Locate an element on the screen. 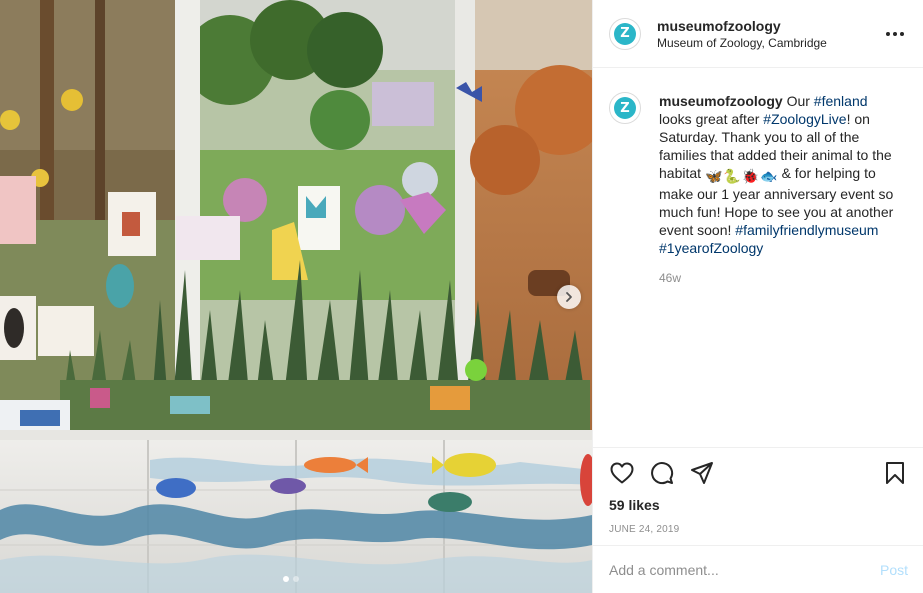  caption-fragment: looks great after is located at coordinates (711, 119).